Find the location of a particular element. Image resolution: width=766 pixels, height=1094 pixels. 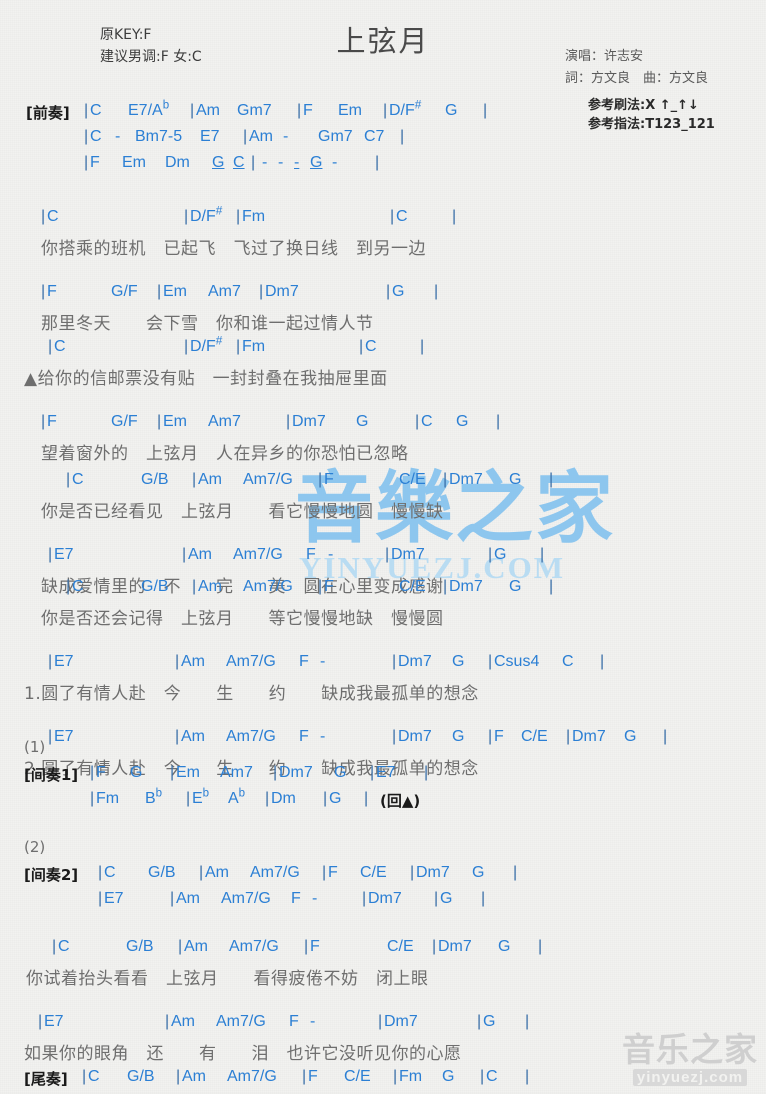

chord: Bm7-5 is located at coordinates (159, 136).